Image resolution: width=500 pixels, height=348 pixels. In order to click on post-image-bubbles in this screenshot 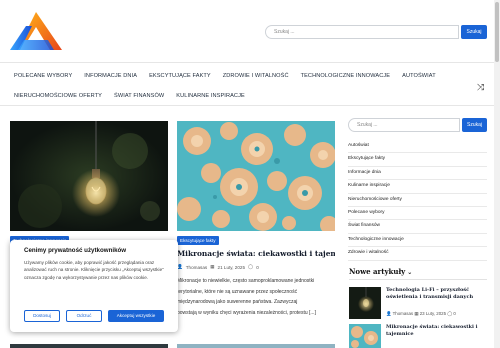, I will do `click(256, 176)`.